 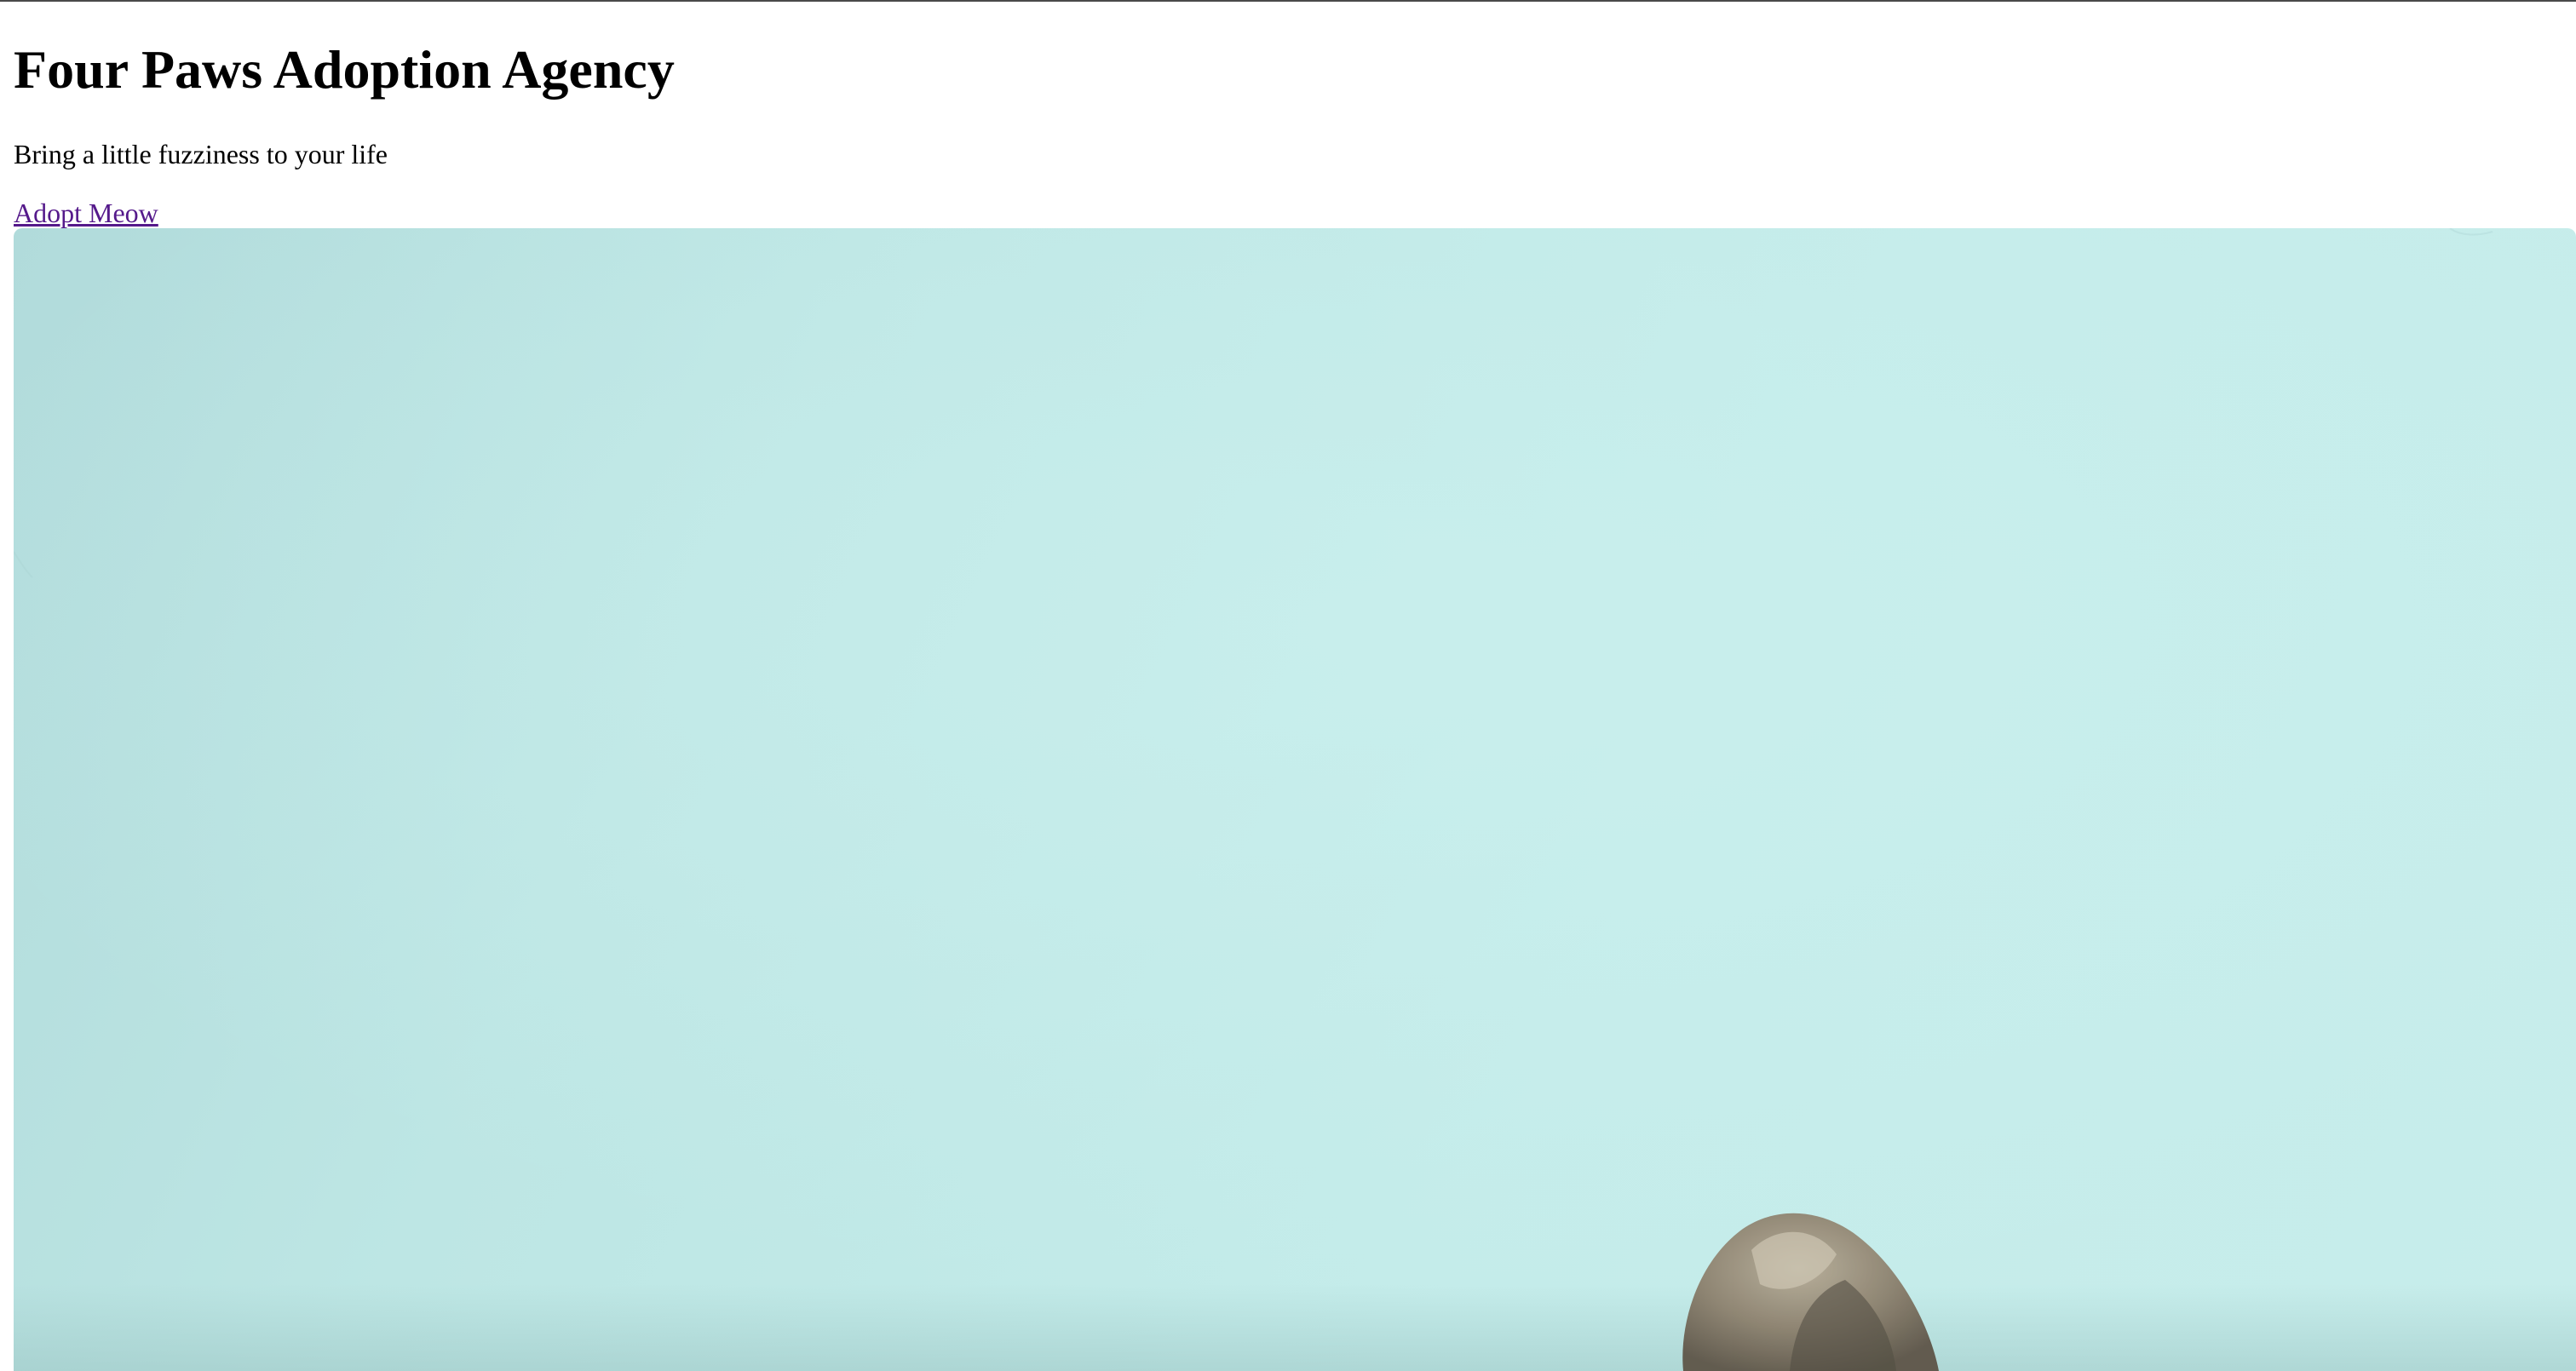 I want to click on page-title: Four Paws Adoption Agency, so click(x=345, y=69).